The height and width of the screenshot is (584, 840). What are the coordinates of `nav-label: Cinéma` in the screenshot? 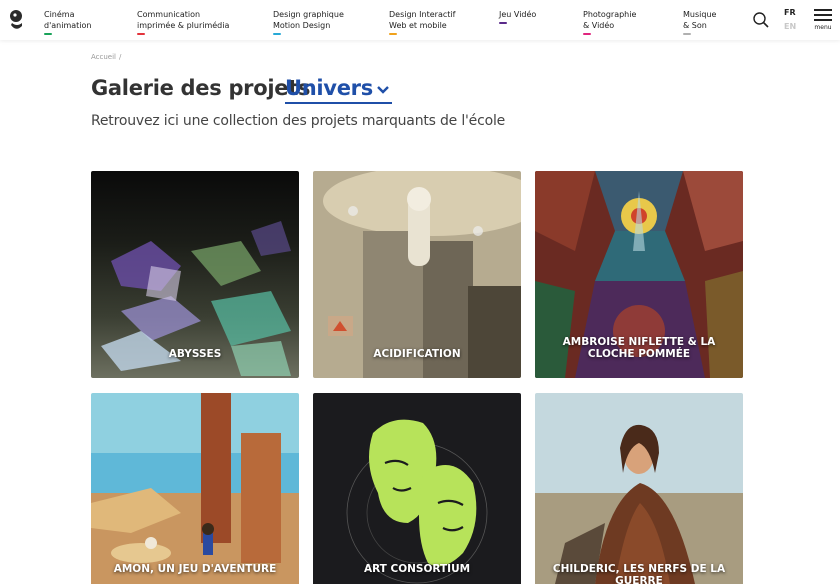 It's located at (59, 14).